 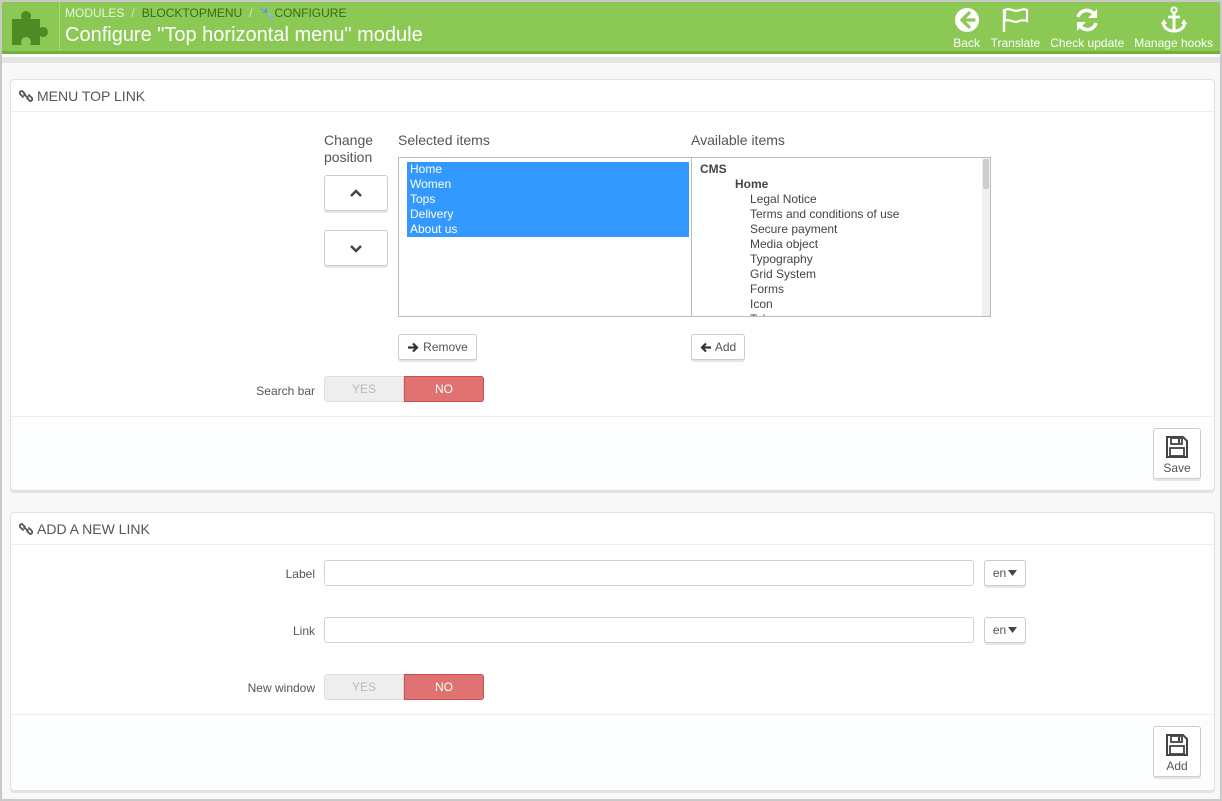 I want to click on breadcrumb: MODULES / BLOCKTOPMENU / 🔧CONFIGURE, so click(x=206, y=13).